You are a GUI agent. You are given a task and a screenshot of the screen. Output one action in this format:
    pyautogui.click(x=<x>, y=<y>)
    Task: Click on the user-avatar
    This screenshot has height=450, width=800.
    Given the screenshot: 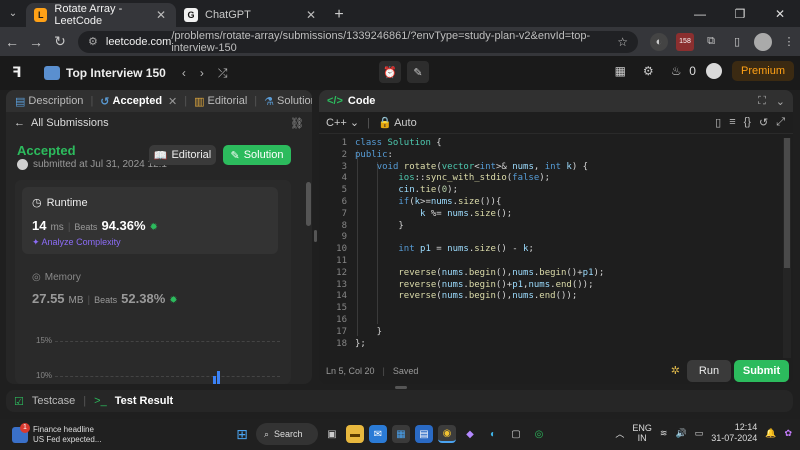 What is the action you would take?
    pyautogui.click(x=713, y=71)
    